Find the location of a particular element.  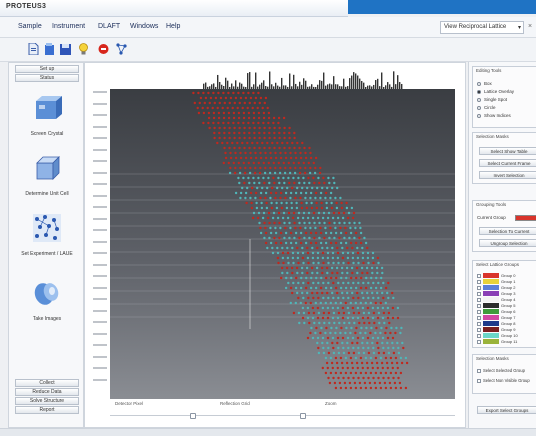

workflow-set-experiment: Set Experiment / LAUE is located at coordinates (47, 235).